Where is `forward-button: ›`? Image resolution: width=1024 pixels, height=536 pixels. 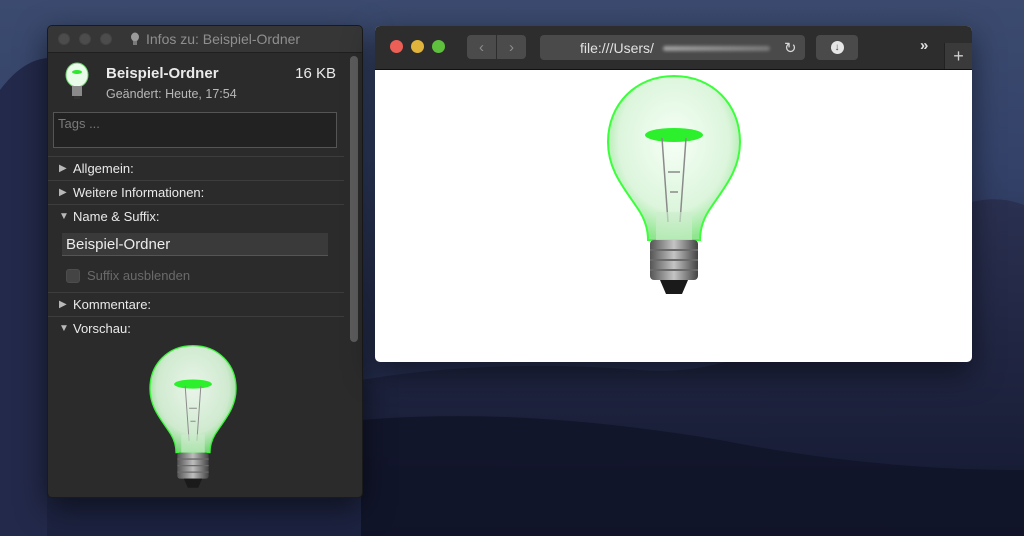
forward-button: › is located at coordinates (511, 47).